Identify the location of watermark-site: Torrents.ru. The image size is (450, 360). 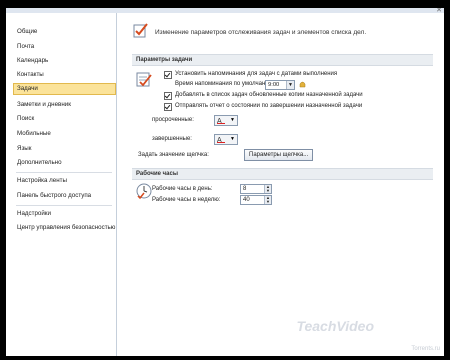
(425, 349).